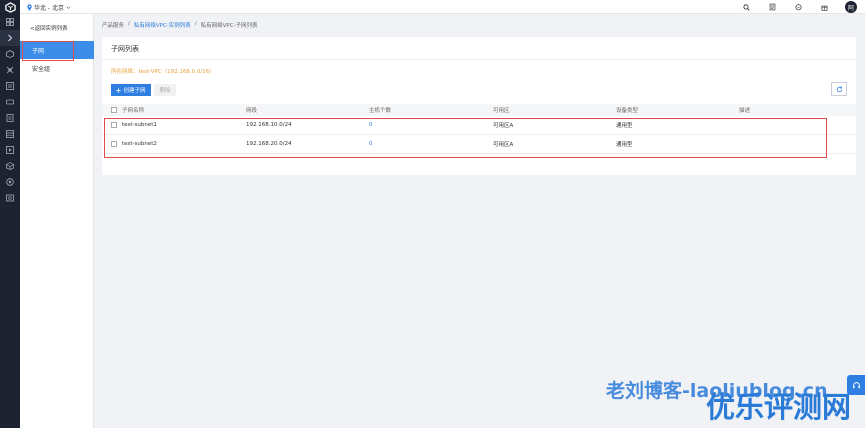  Describe the element at coordinates (68, 7) in the screenshot. I see `chevron-down-icon` at that location.